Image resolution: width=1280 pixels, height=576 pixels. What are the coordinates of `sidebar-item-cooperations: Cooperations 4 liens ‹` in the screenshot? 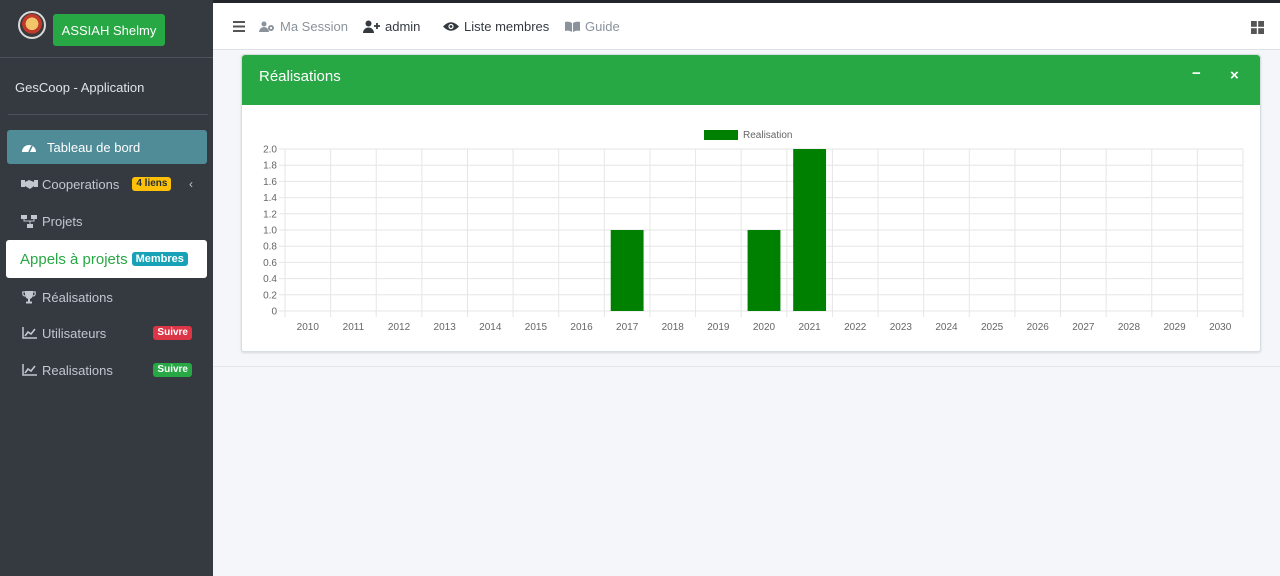 It's located at (107, 184).